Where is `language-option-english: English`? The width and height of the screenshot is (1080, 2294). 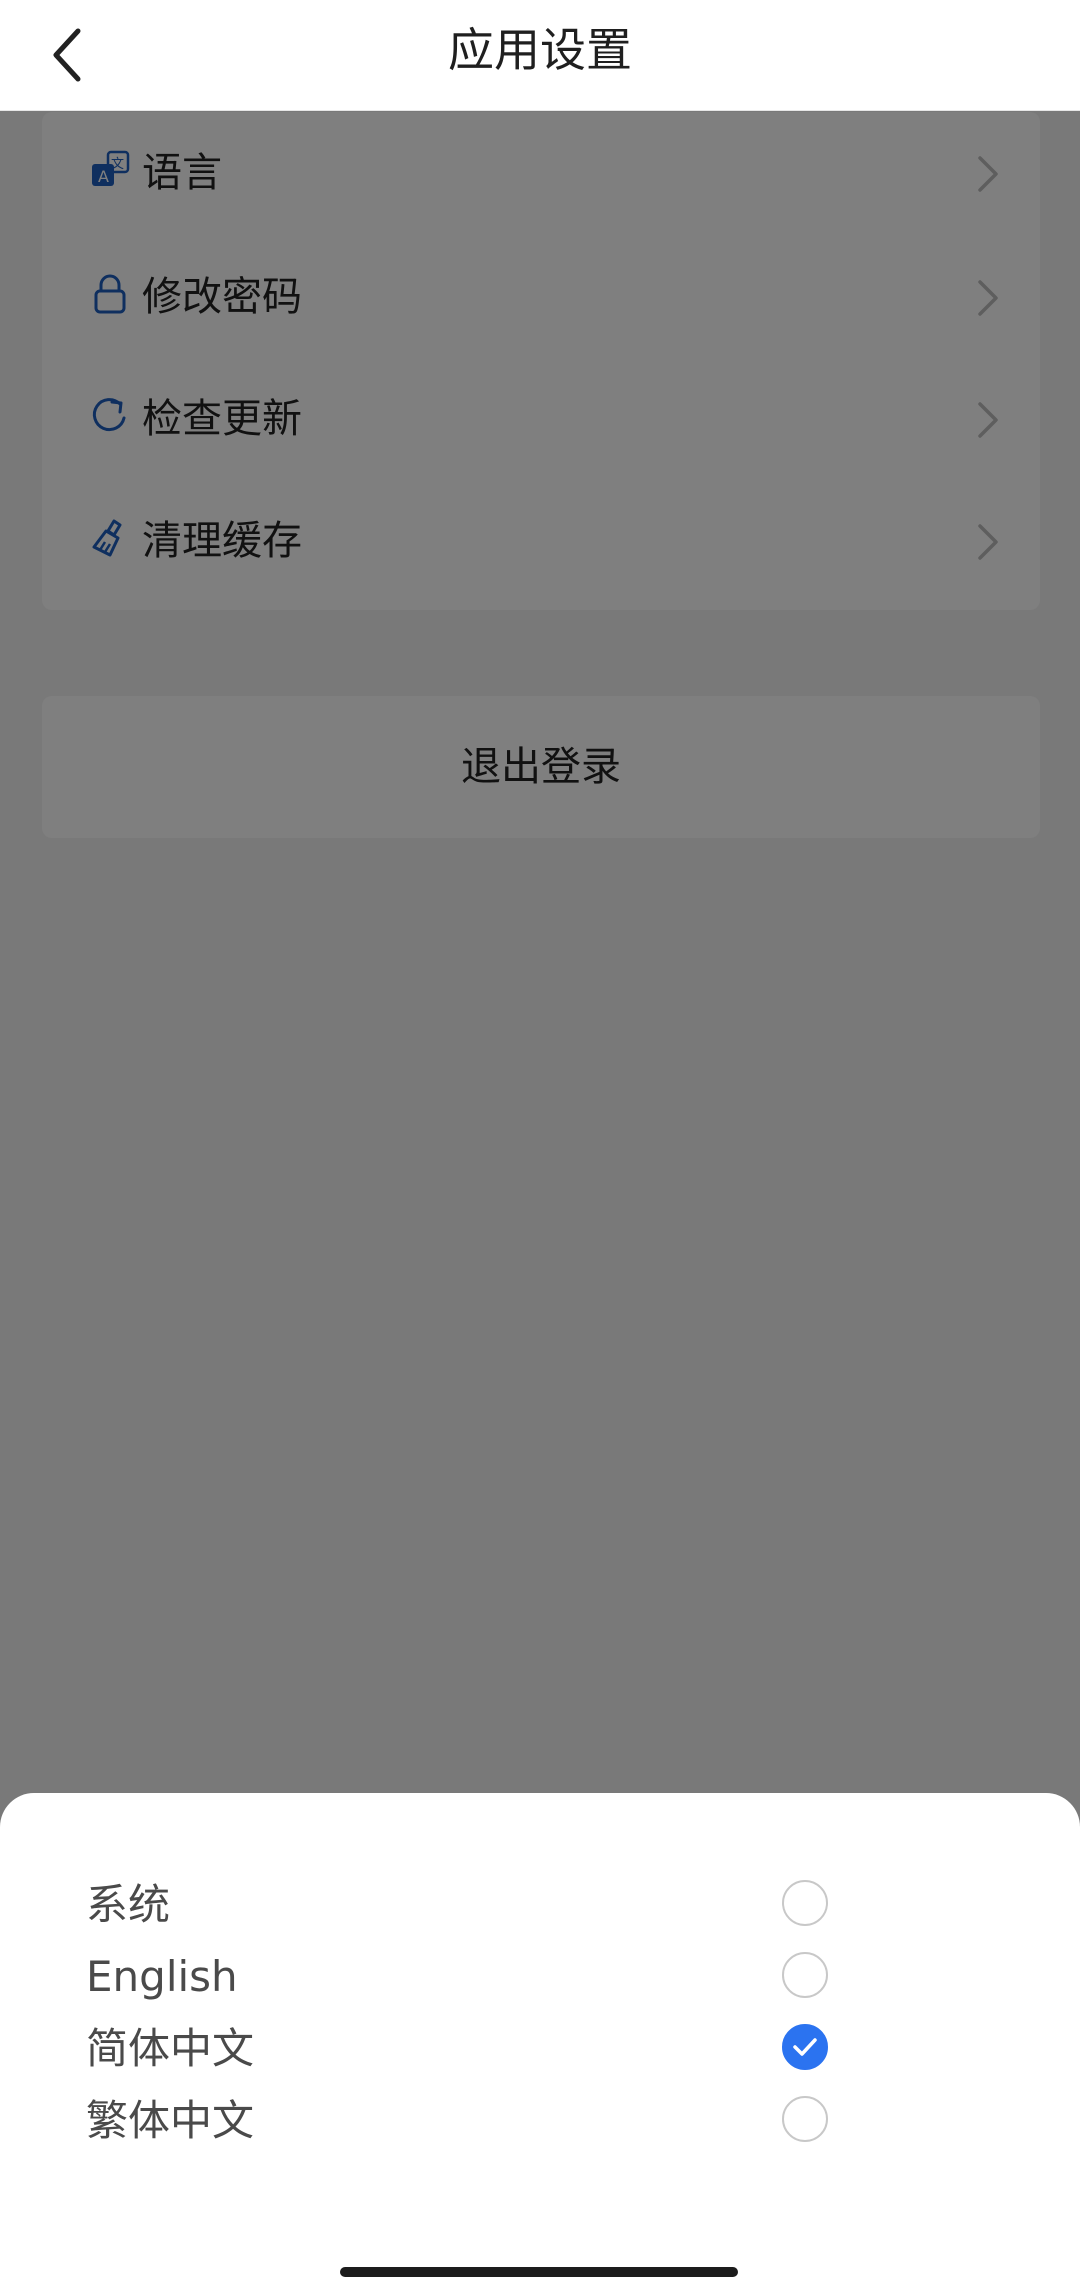
language-option-english: English is located at coordinates (540, 1977).